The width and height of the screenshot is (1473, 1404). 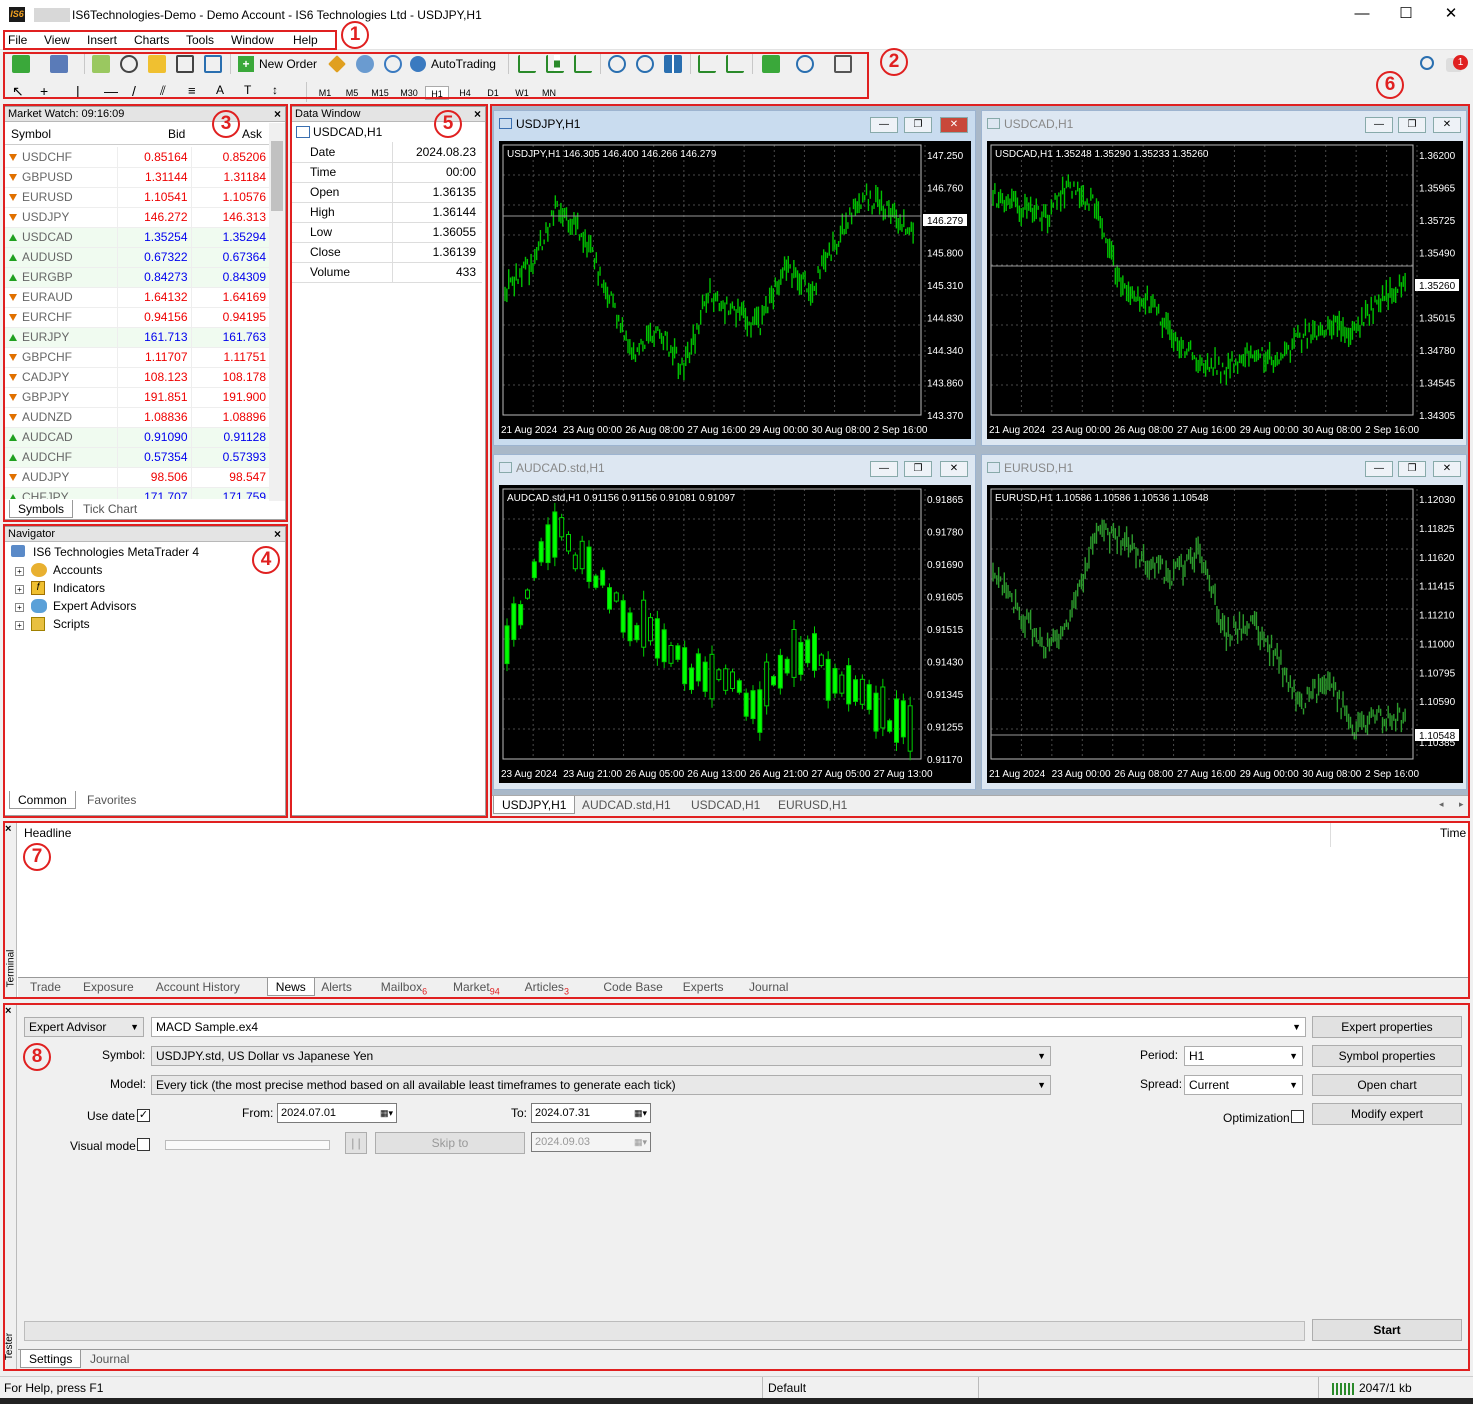 I want to click on period-select: H1 ▼, so click(x=1243, y=1056).